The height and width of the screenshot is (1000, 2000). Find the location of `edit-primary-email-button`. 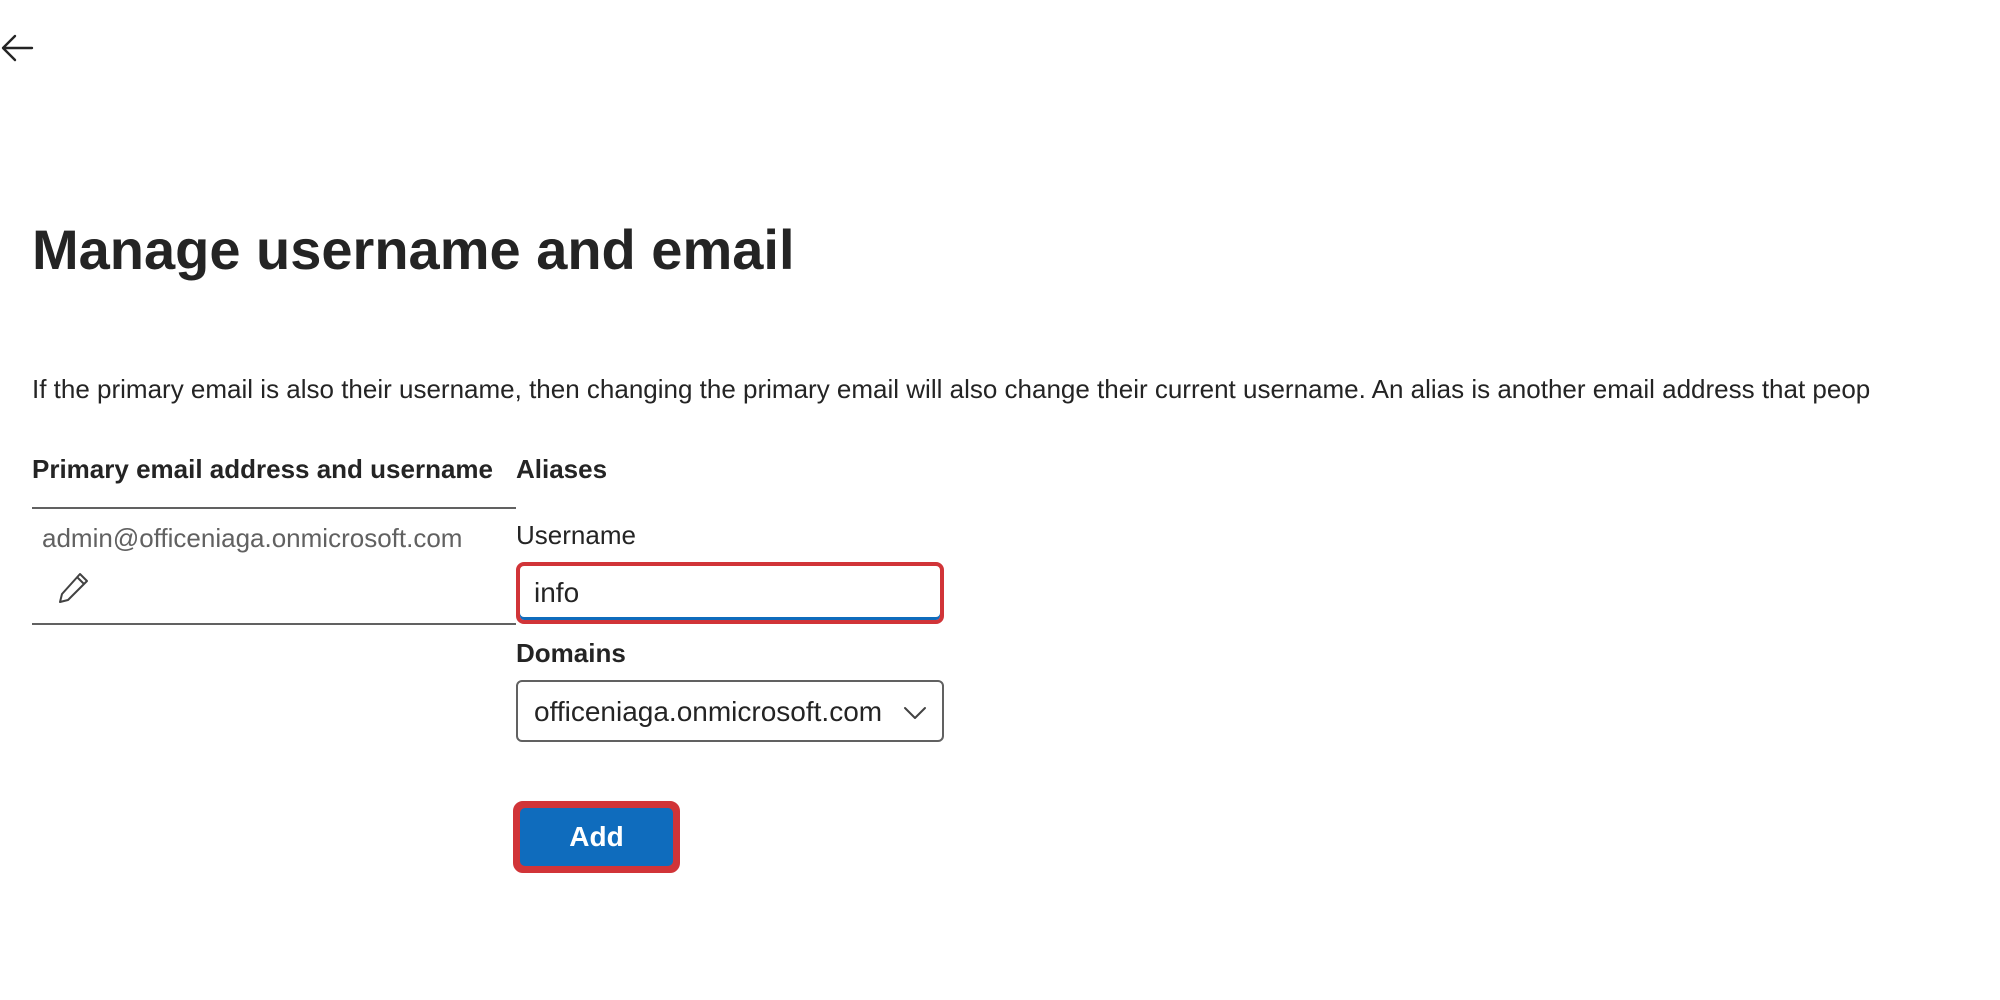

edit-primary-email-button is located at coordinates (74, 587).